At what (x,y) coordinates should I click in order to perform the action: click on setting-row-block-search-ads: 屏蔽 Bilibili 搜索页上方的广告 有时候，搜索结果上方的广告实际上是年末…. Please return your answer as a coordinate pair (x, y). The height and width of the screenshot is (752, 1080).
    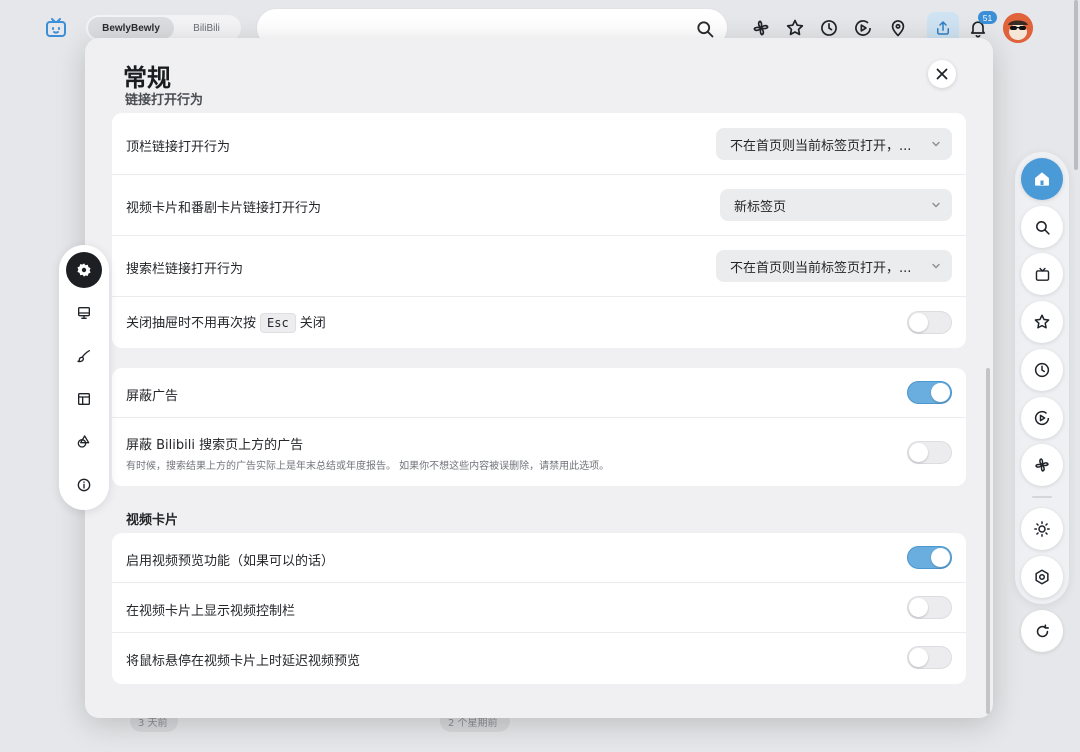
    Looking at the image, I should click on (539, 452).